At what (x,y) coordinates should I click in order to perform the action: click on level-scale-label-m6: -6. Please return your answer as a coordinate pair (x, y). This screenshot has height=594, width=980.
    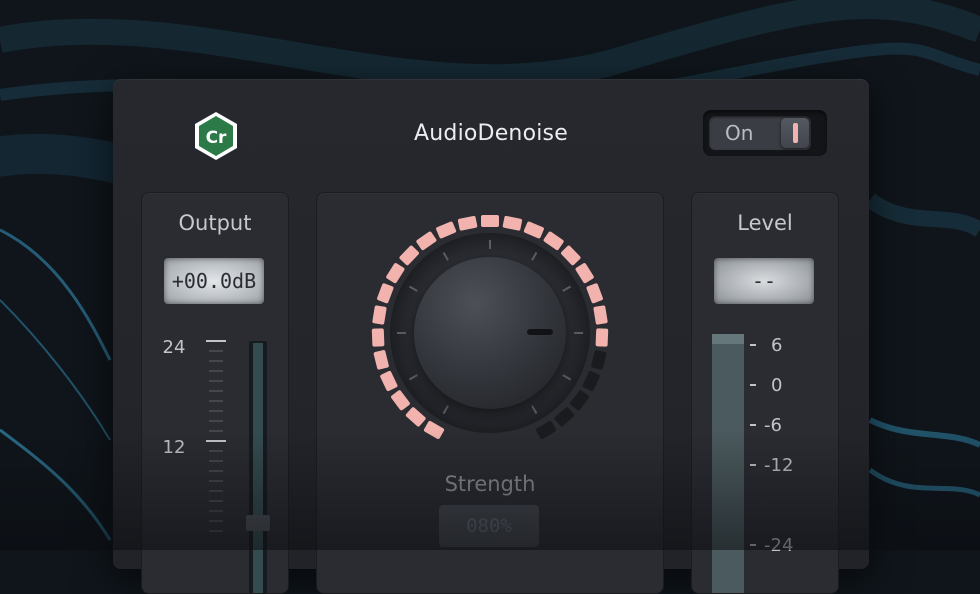
    Looking at the image, I should click on (773, 425).